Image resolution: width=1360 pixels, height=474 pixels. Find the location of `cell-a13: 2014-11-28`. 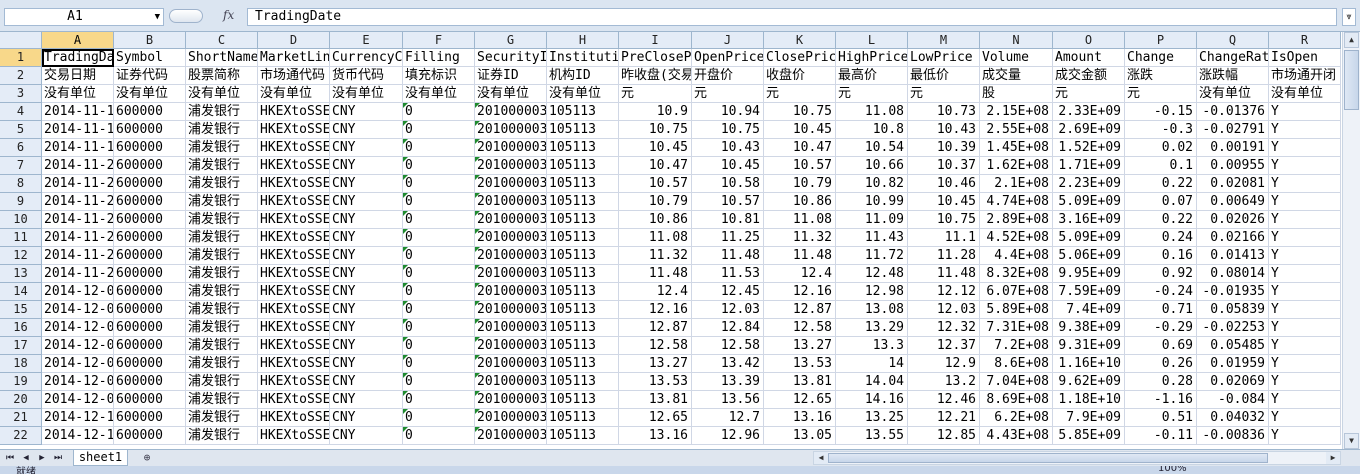

cell-a13: 2014-11-28 is located at coordinates (78, 274).